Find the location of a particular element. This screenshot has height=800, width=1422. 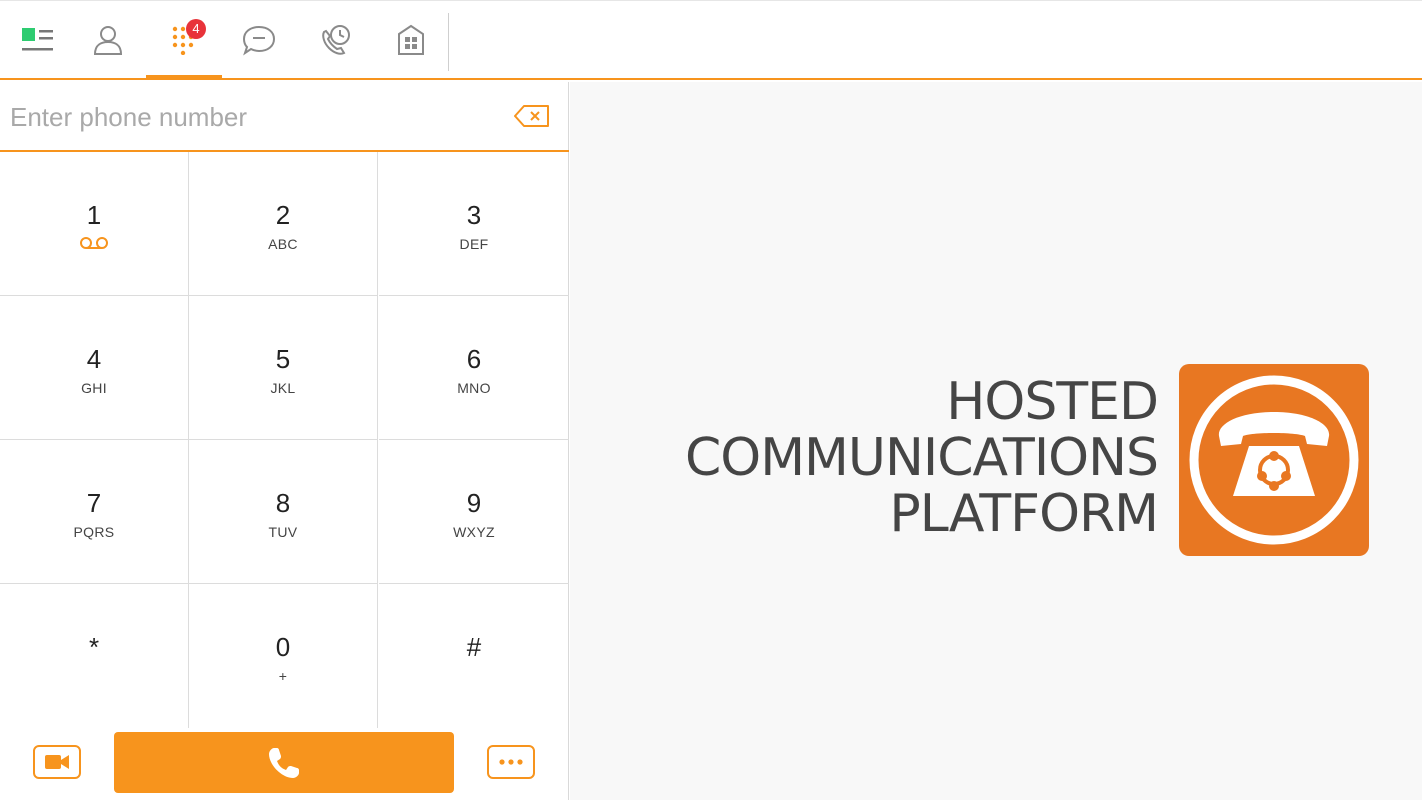

chat-bubble-icon is located at coordinates (259, 40).